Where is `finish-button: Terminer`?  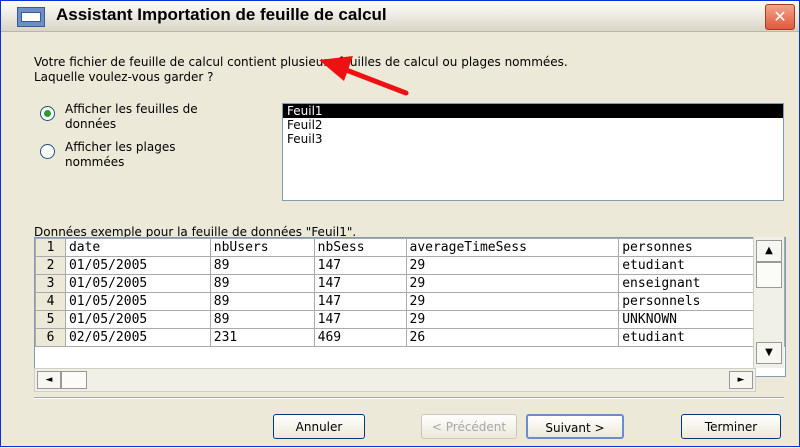 finish-button: Terminer is located at coordinates (731, 426).